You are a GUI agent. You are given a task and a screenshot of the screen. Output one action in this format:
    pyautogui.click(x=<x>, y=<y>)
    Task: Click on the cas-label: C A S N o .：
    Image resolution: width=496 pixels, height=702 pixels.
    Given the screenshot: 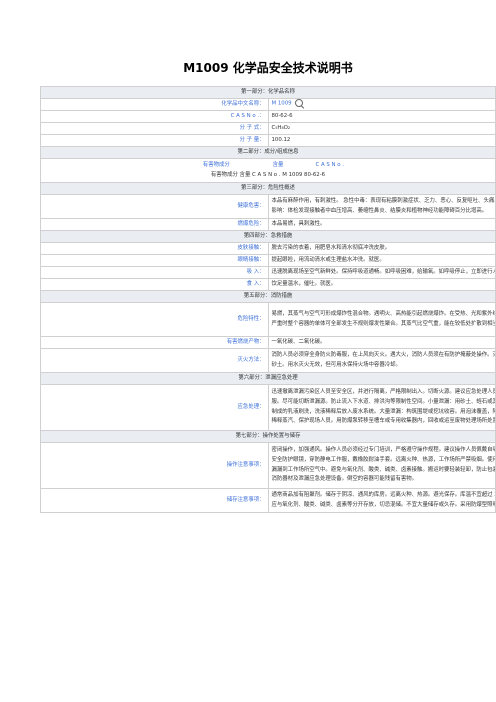 What is the action you would take?
    pyautogui.click(x=154, y=116)
    